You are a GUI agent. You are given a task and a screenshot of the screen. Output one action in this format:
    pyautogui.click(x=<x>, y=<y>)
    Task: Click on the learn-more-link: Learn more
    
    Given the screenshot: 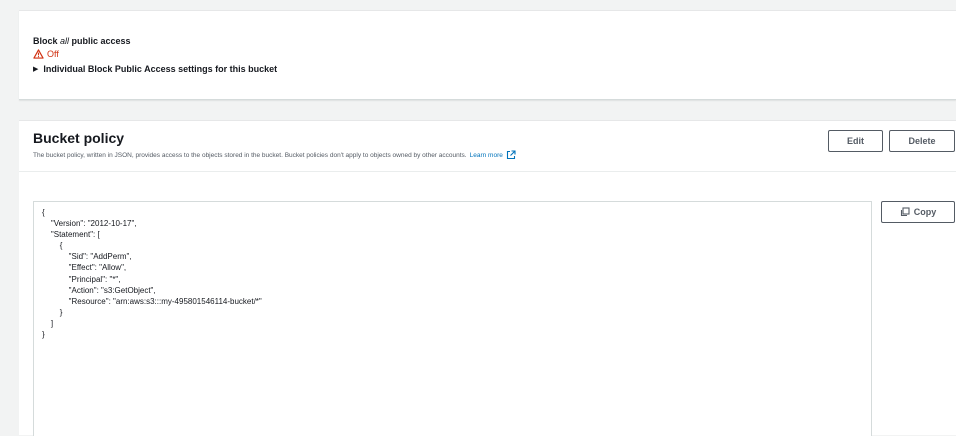 What is the action you would take?
    pyautogui.click(x=486, y=155)
    